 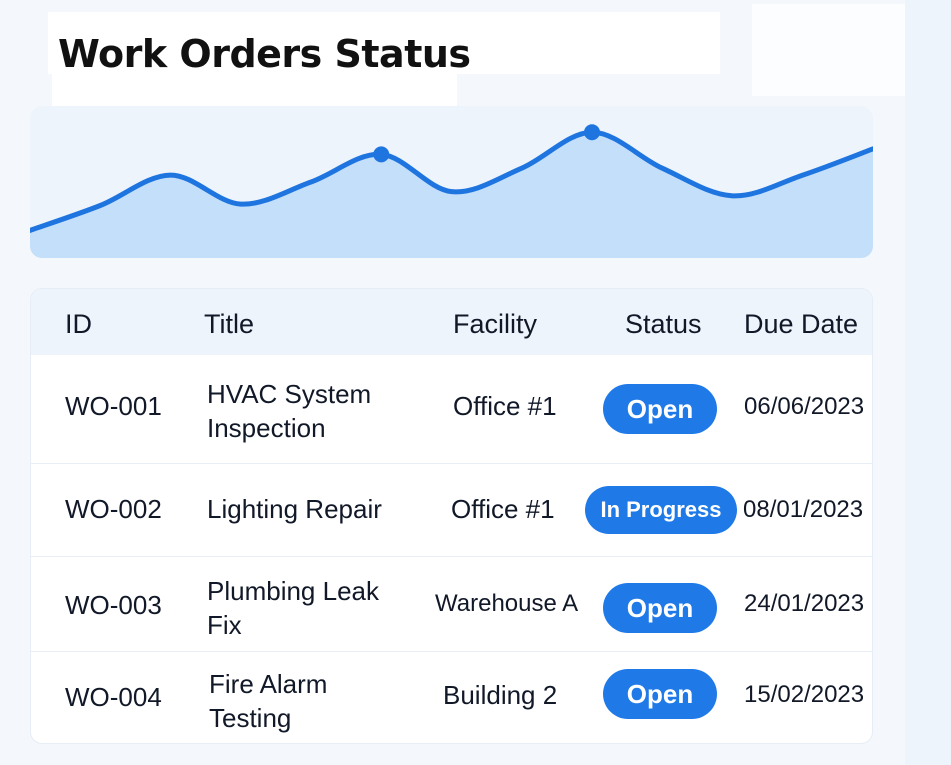 What do you see at coordinates (113, 406) in the screenshot?
I see `order-id: WO-001` at bounding box center [113, 406].